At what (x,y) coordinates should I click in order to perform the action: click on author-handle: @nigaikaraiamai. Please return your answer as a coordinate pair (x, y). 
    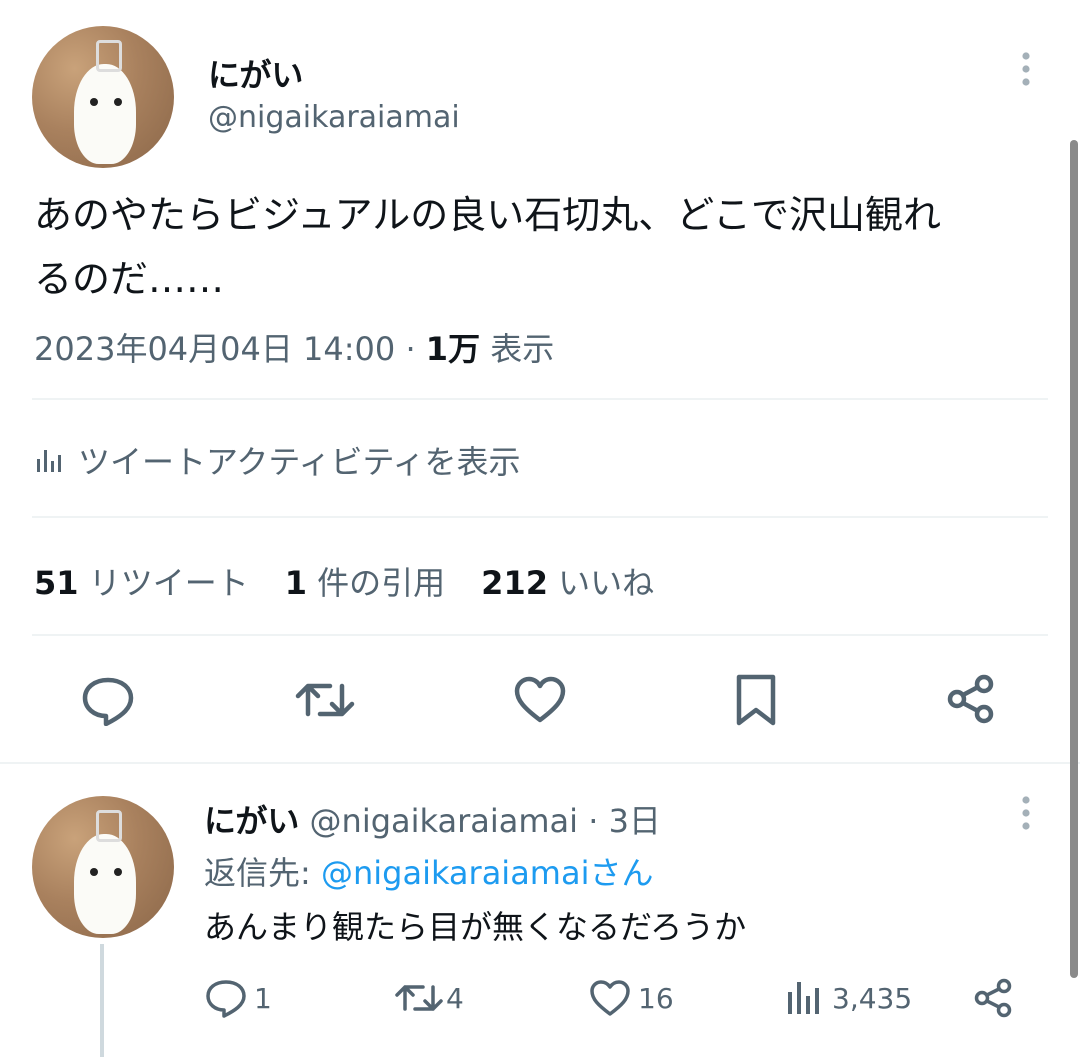
    Looking at the image, I should click on (334, 117).